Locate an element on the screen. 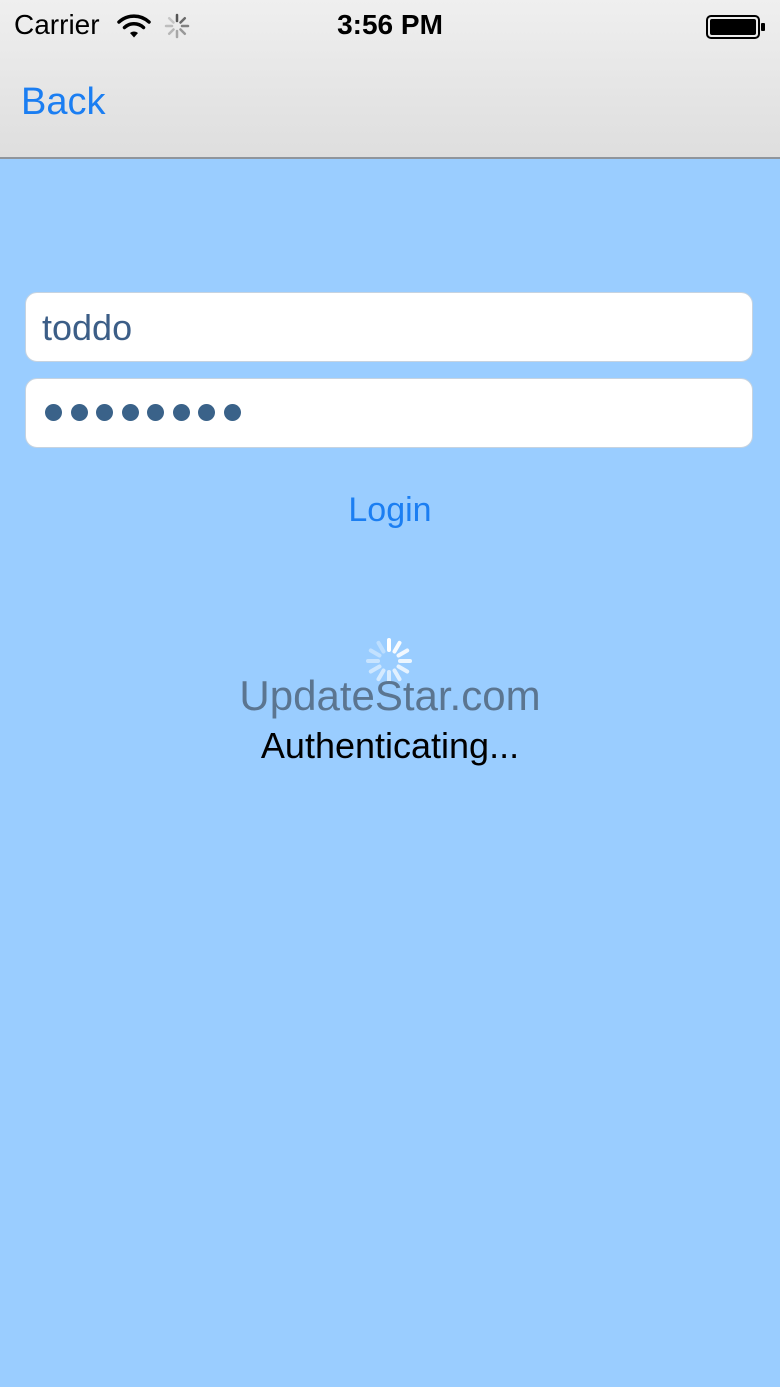 The image size is (780, 1387). username-field: toddo is located at coordinates (389, 327).